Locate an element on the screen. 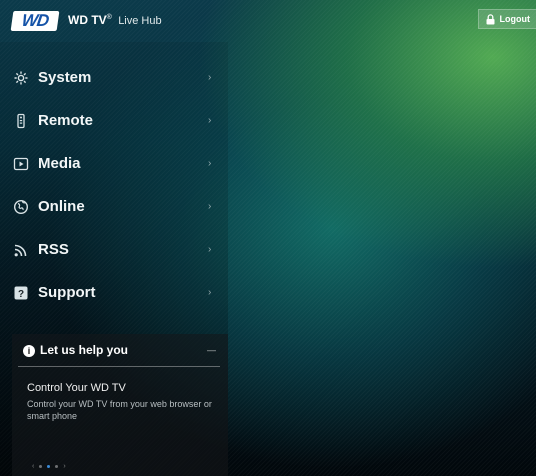  wd-logo: WD is located at coordinates (35, 21).